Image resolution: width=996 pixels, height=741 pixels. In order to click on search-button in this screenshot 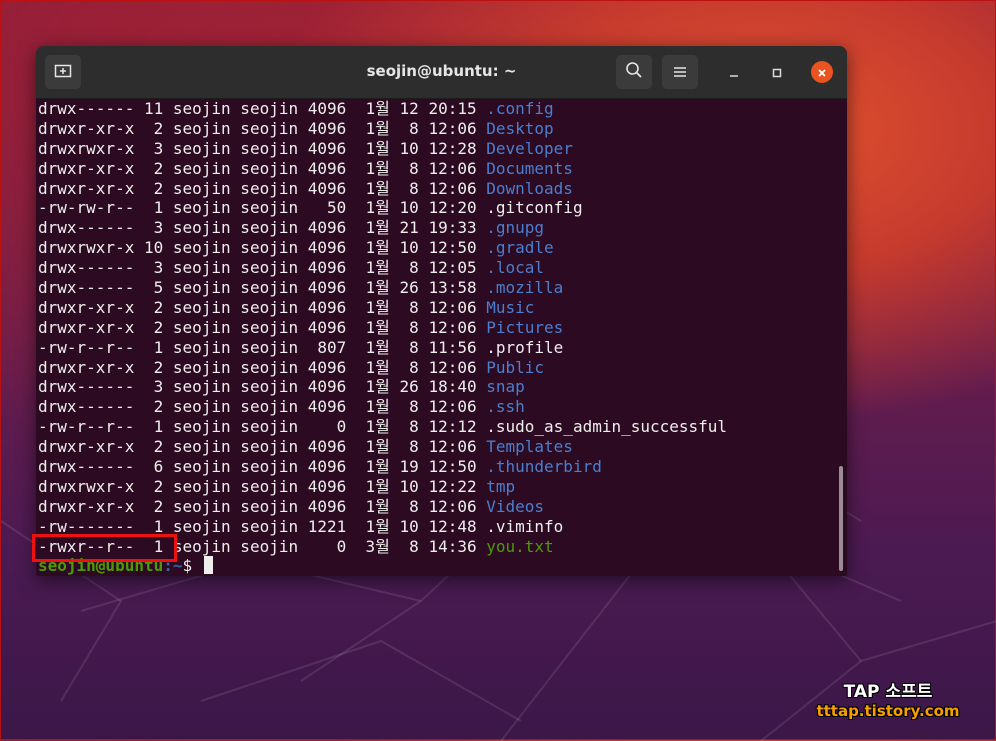, I will do `click(634, 72)`.